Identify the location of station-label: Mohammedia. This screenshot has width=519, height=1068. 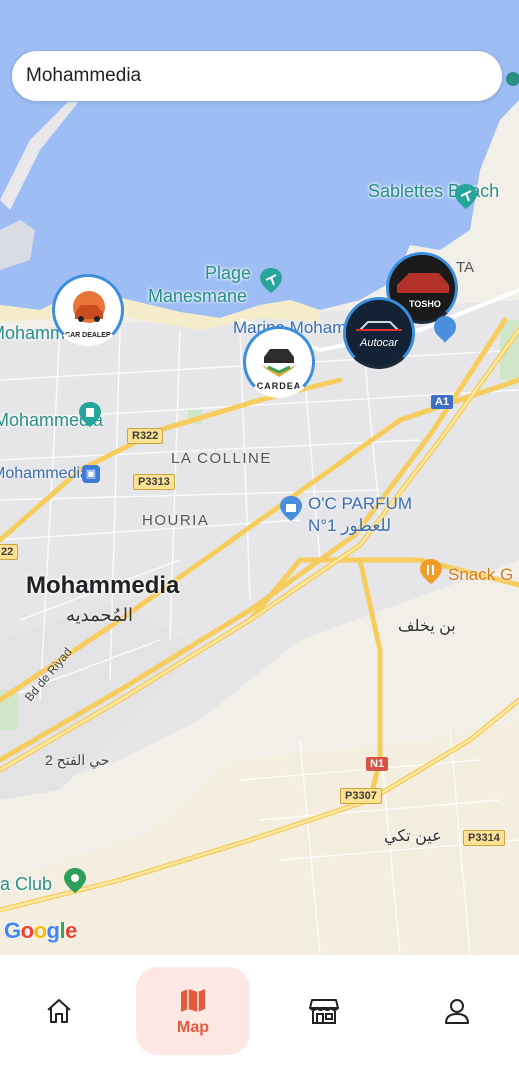
(44, 473).